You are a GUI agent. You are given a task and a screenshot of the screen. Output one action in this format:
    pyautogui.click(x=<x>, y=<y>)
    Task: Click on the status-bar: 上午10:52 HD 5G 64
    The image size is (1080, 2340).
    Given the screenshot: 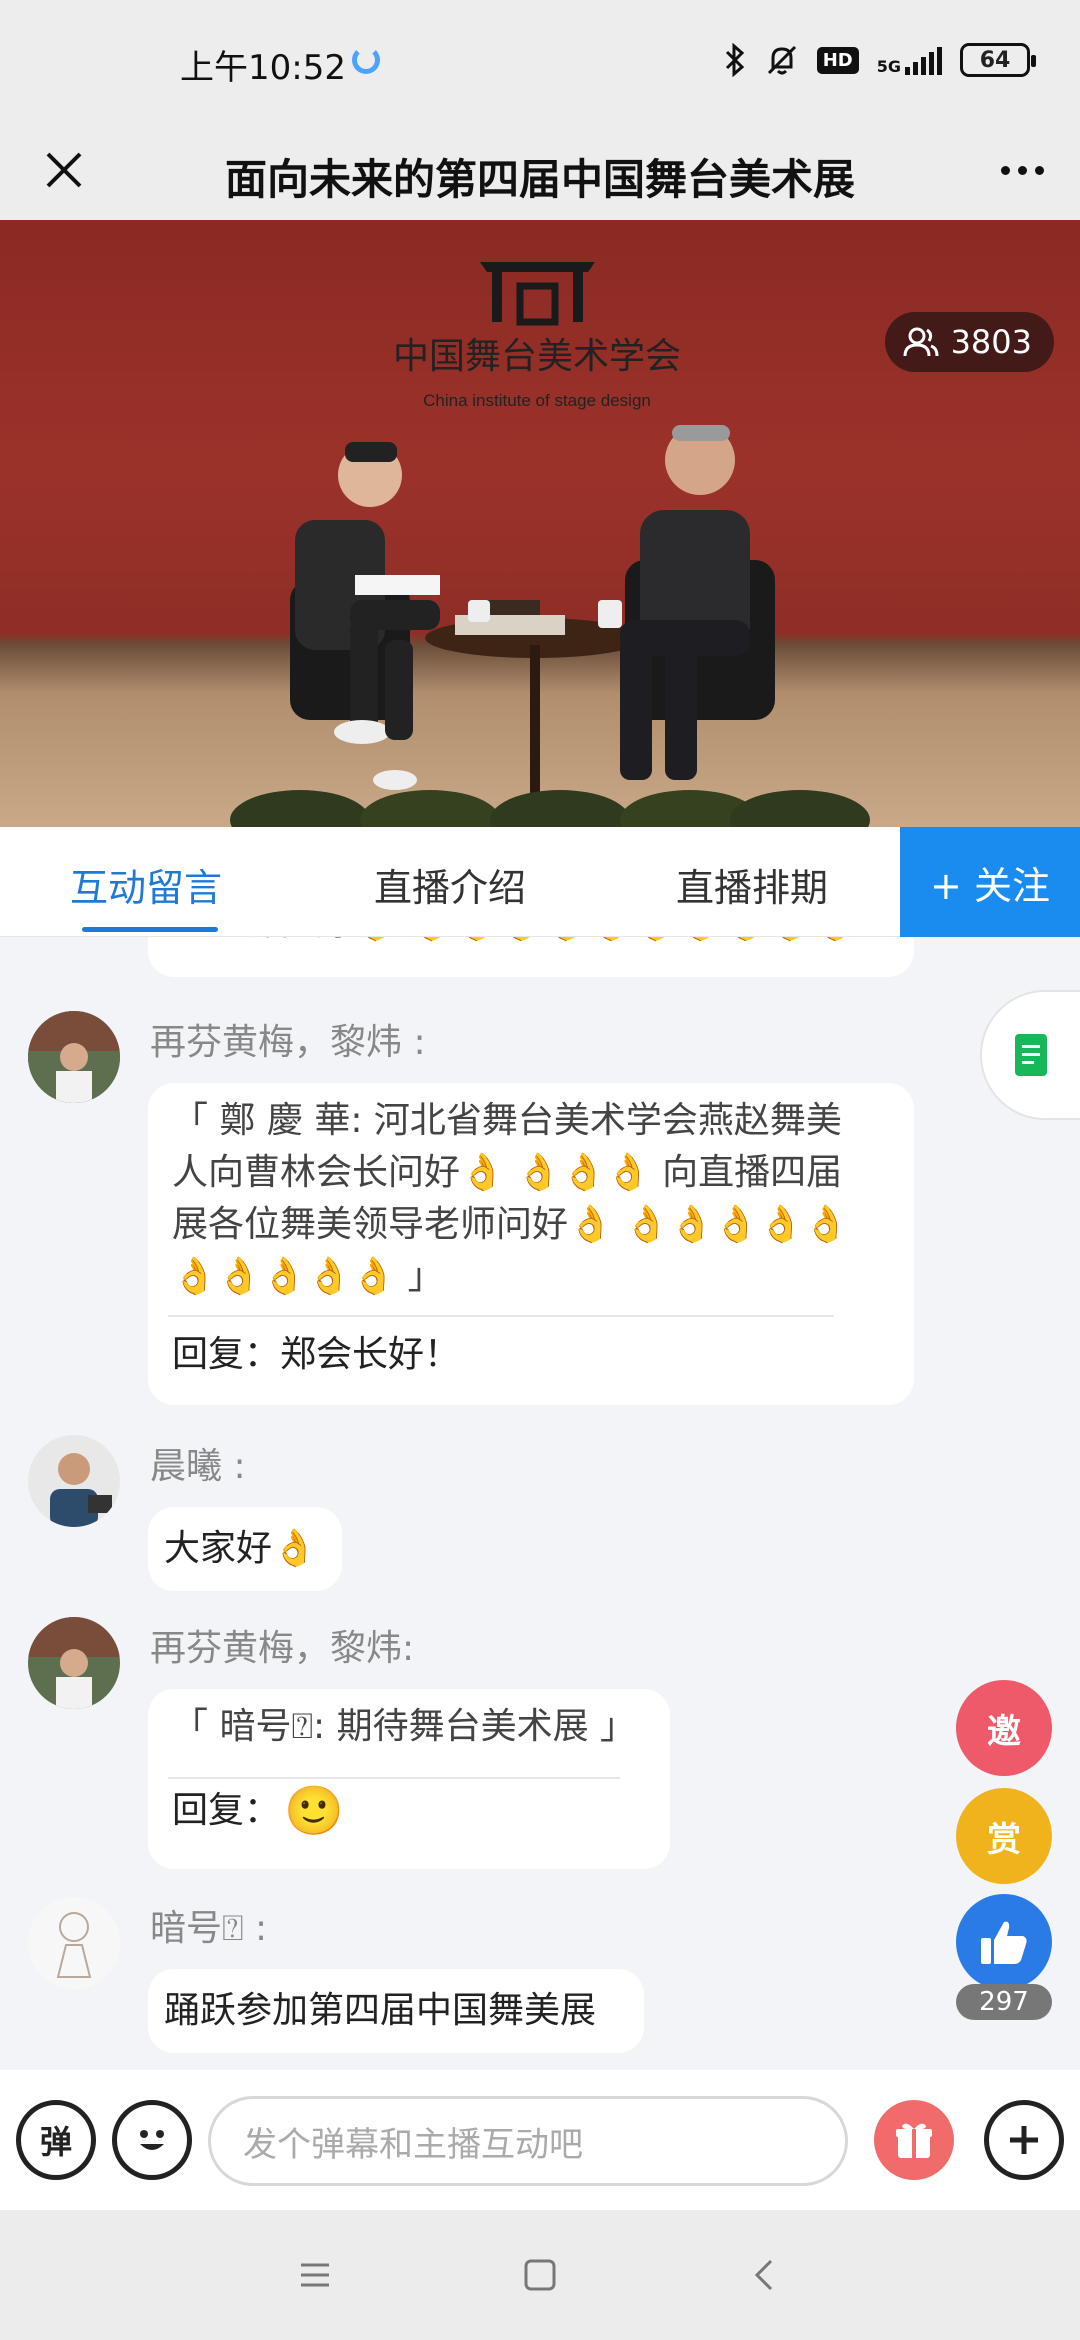 What is the action you would take?
    pyautogui.click(x=540, y=60)
    